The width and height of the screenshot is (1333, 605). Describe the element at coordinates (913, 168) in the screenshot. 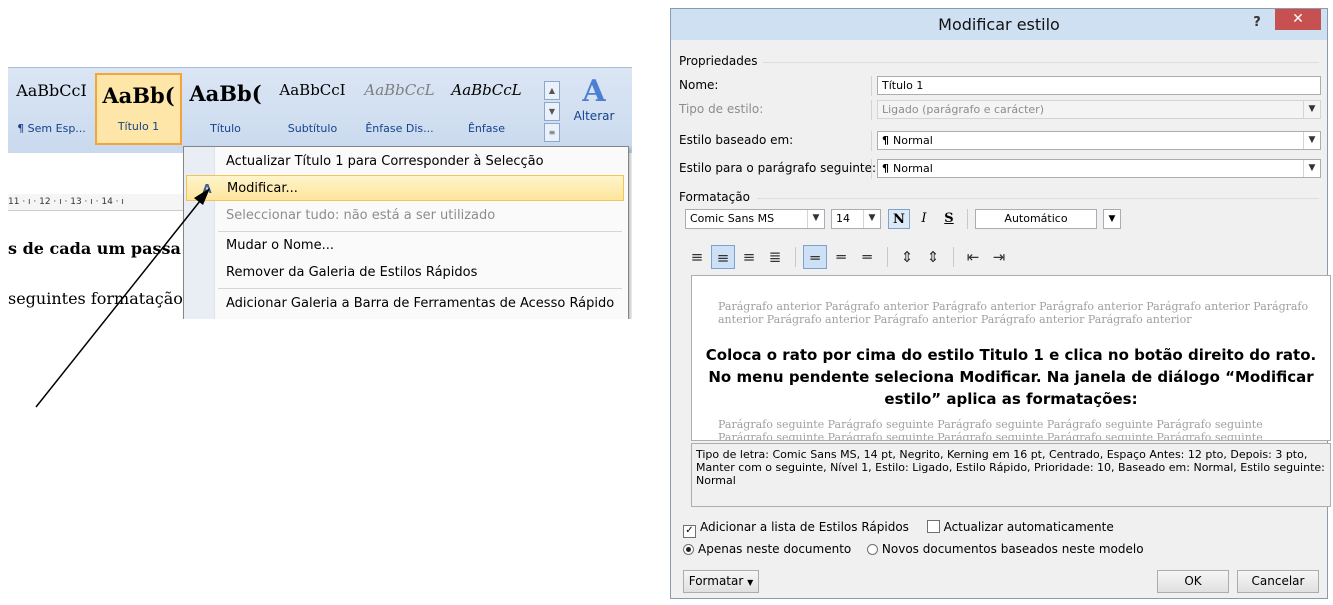

I see `next-style-value: Normal` at that location.